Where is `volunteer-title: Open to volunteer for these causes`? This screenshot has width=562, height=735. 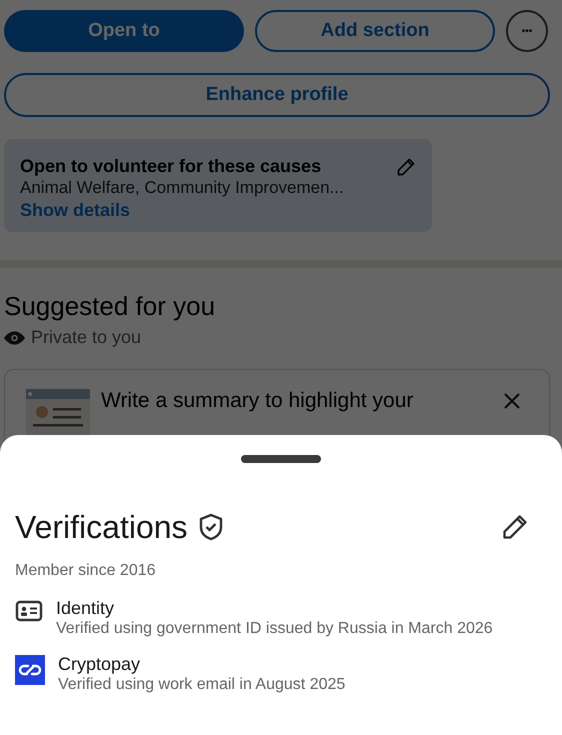 volunteer-title: Open to volunteer for these causes is located at coordinates (171, 166).